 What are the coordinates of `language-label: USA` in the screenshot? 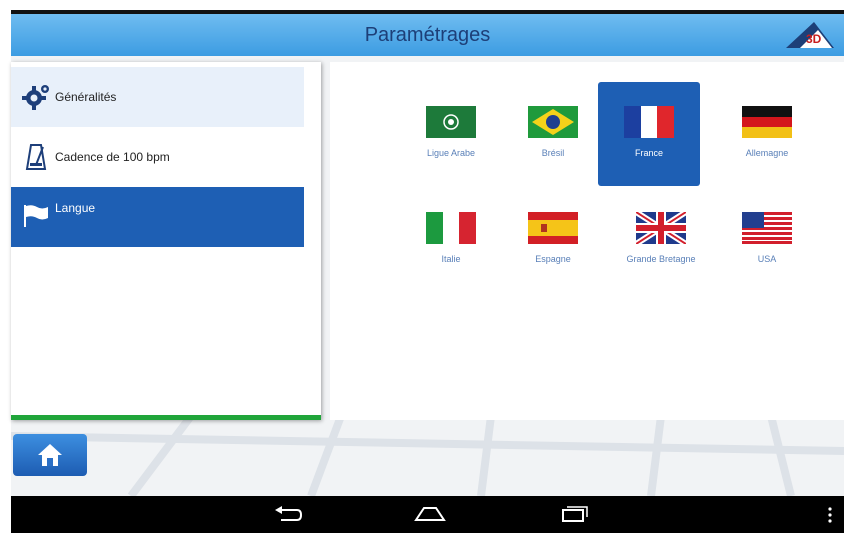 It's located at (767, 259).